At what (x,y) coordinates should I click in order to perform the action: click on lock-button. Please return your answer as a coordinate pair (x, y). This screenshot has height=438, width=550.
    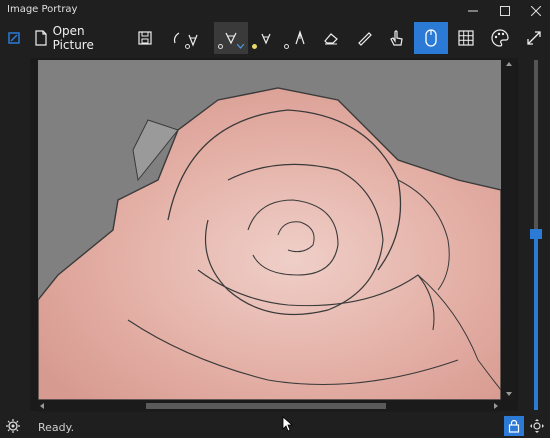
    Looking at the image, I should click on (514, 426).